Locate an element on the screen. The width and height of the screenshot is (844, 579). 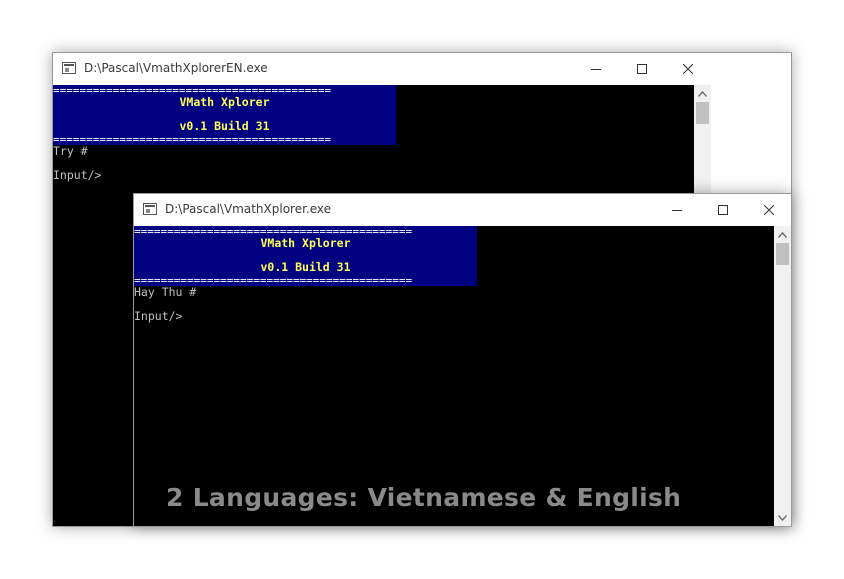
title-bar: D:\Pascal\VmathXplorerEN.exe is located at coordinates (422, 69).